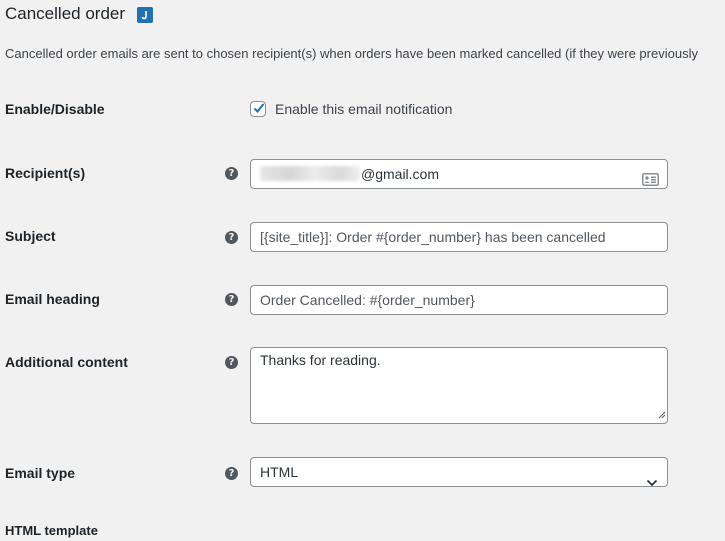 This screenshot has width=725, height=541. What do you see at coordinates (65, 13) in the screenshot?
I see `page-title: Cancelled order` at bounding box center [65, 13].